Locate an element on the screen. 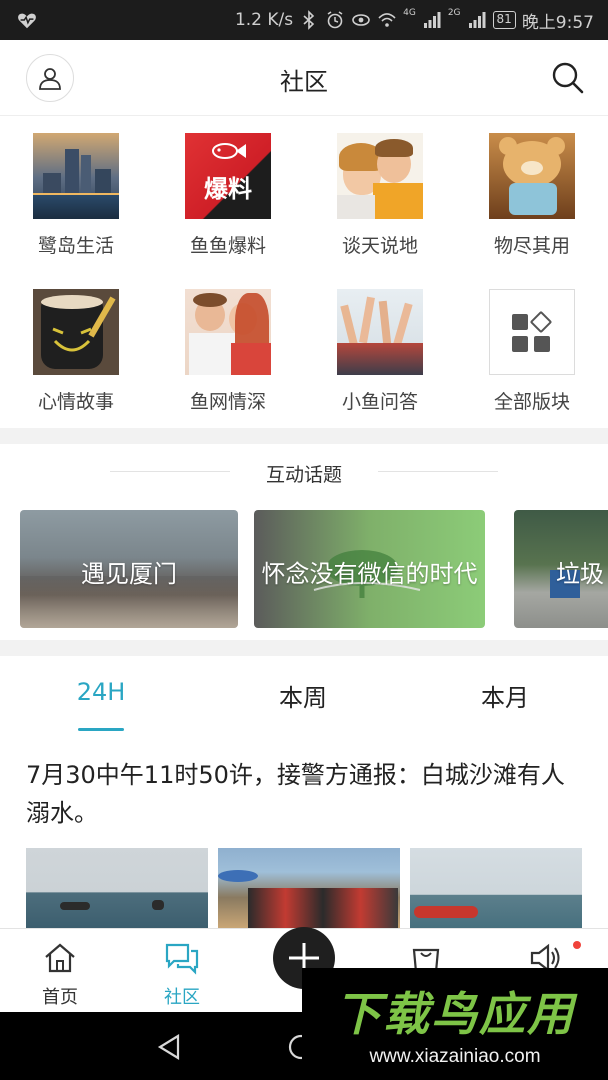  fish-news-image: 爆料 is located at coordinates (228, 176).